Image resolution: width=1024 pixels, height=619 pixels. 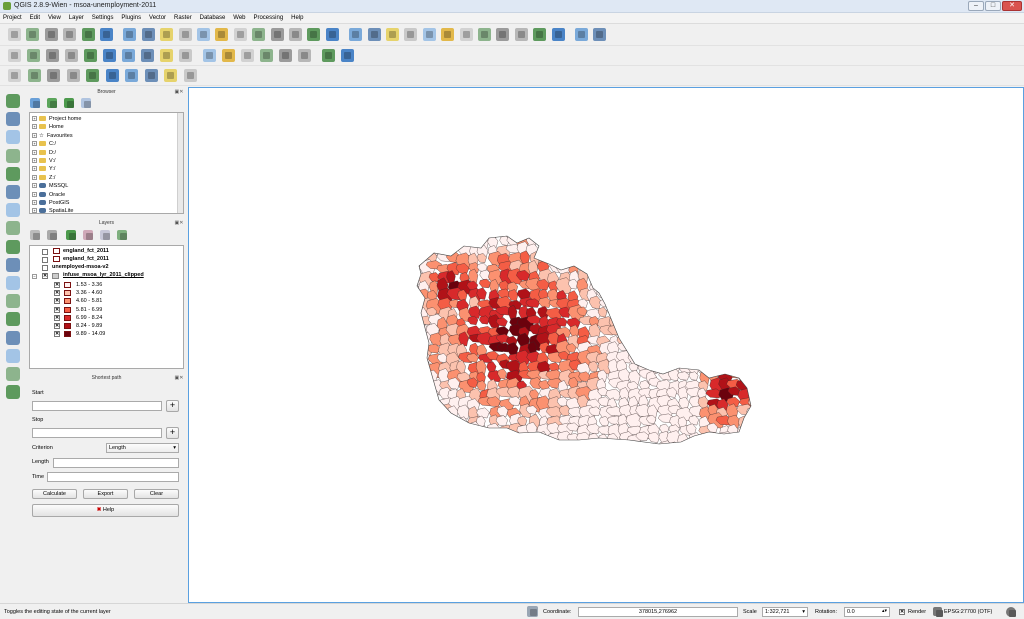 What do you see at coordinates (166, 55) in the screenshot?
I see `copy-features-icon` at bounding box center [166, 55].